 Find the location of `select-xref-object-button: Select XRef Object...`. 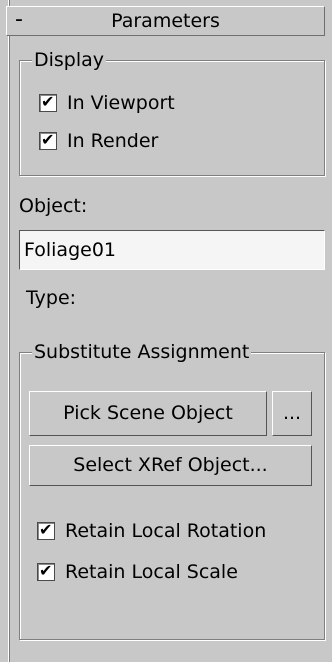

select-xref-object-button: Select XRef Object... is located at coordinates (170, 465).